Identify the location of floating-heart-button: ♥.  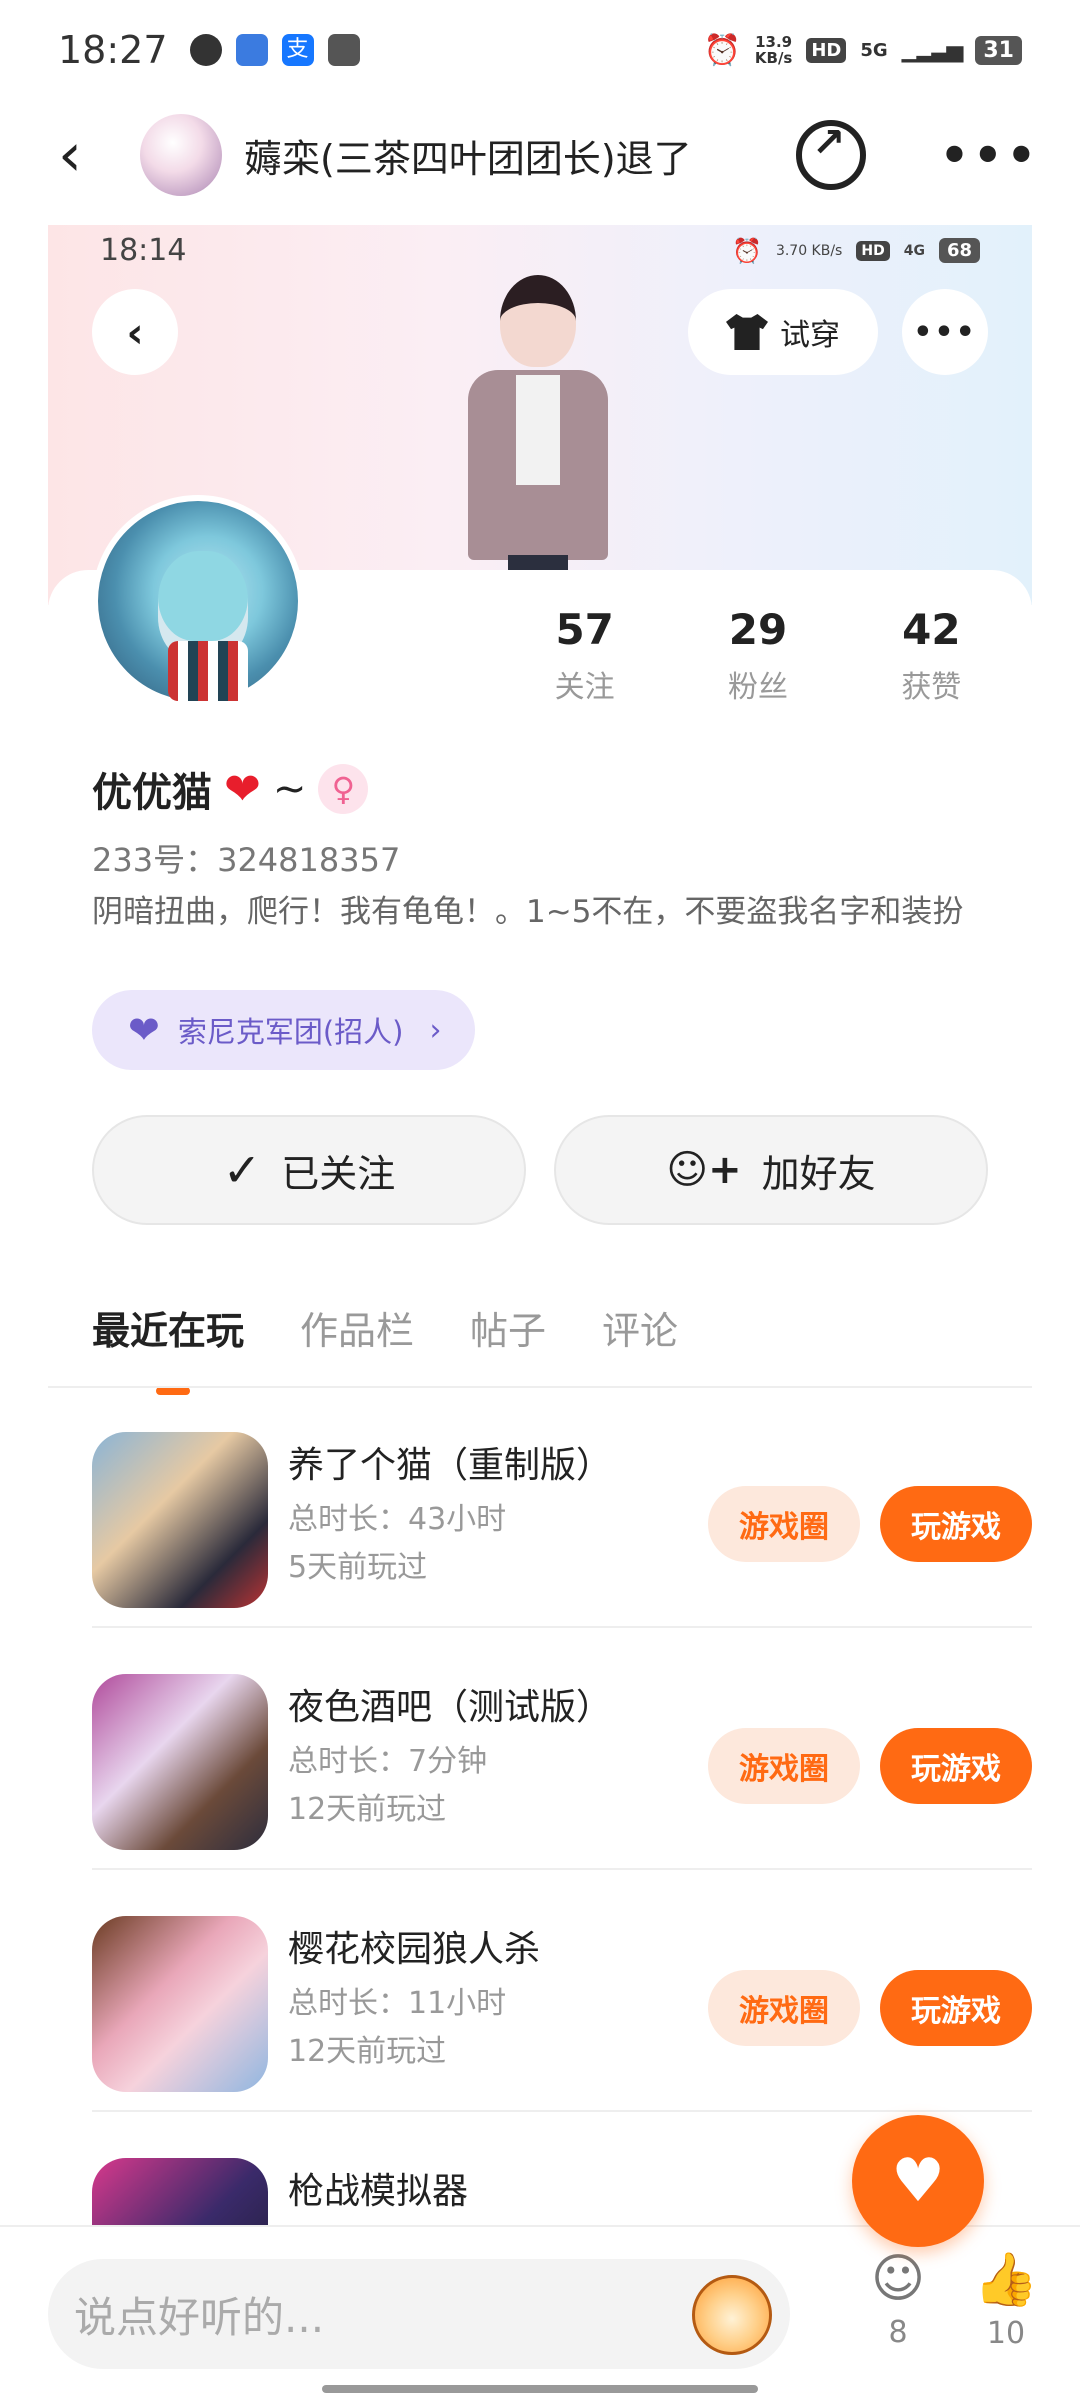
(918, 2181).